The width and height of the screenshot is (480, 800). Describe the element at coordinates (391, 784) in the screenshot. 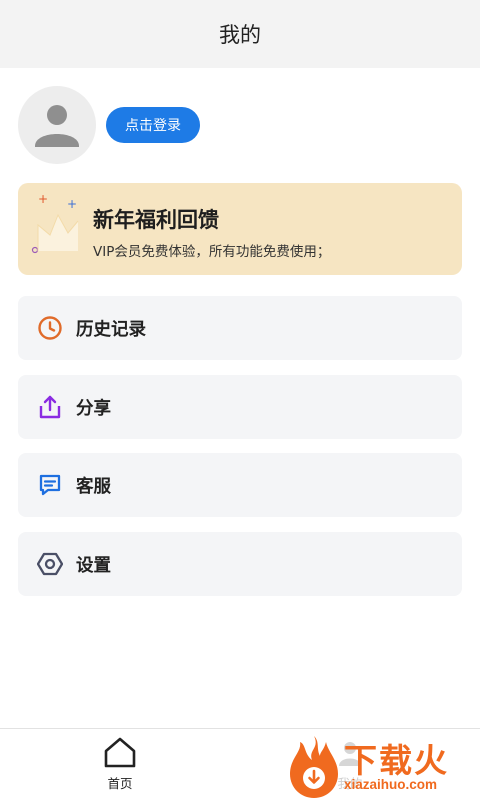

I see `watermark-domain: xiazaihuo.com` at that location.